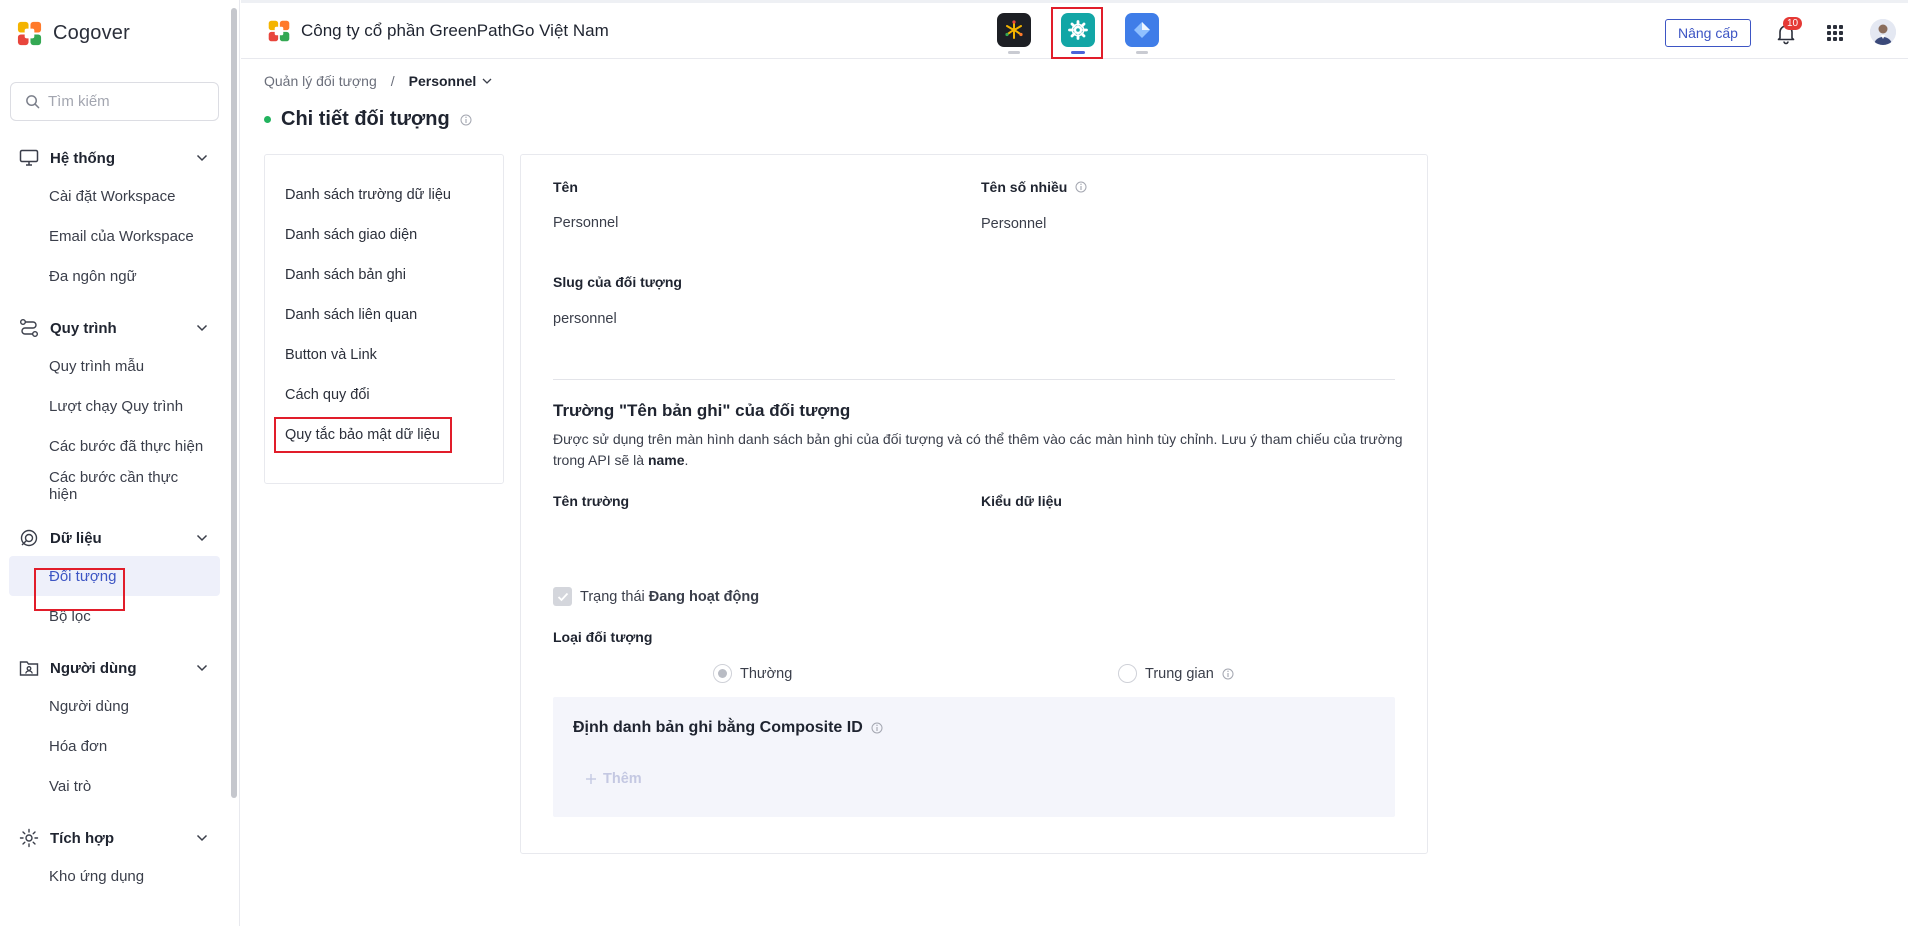 This screenshot has height=926, width=1908. What do you see at coordinates (105, 446) in the screenshot?
I see `sidebar-item-buoc-da-thuc-hien: Các bước đã thực hiện` at bounding box center [105, 446].